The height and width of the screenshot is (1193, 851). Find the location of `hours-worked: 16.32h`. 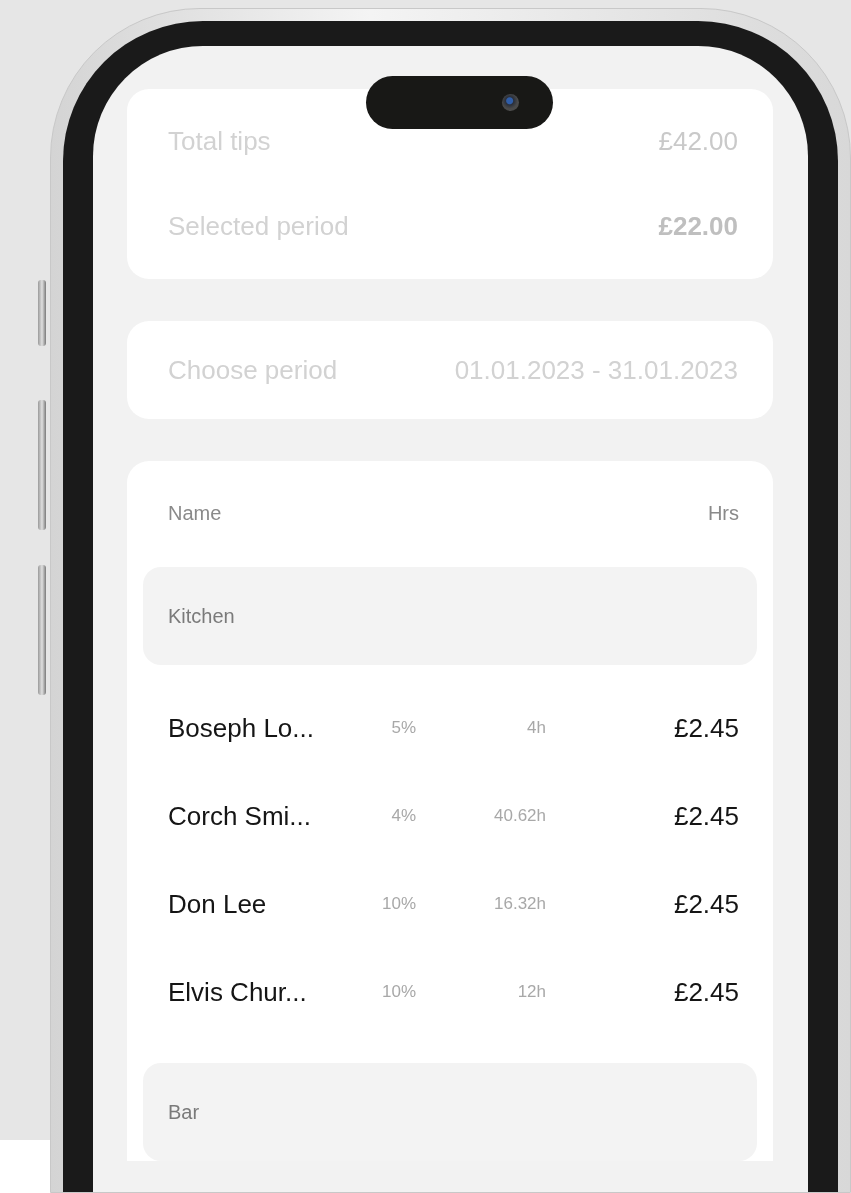

hours-worked: 16.32h is located at coordinates (520, 904).